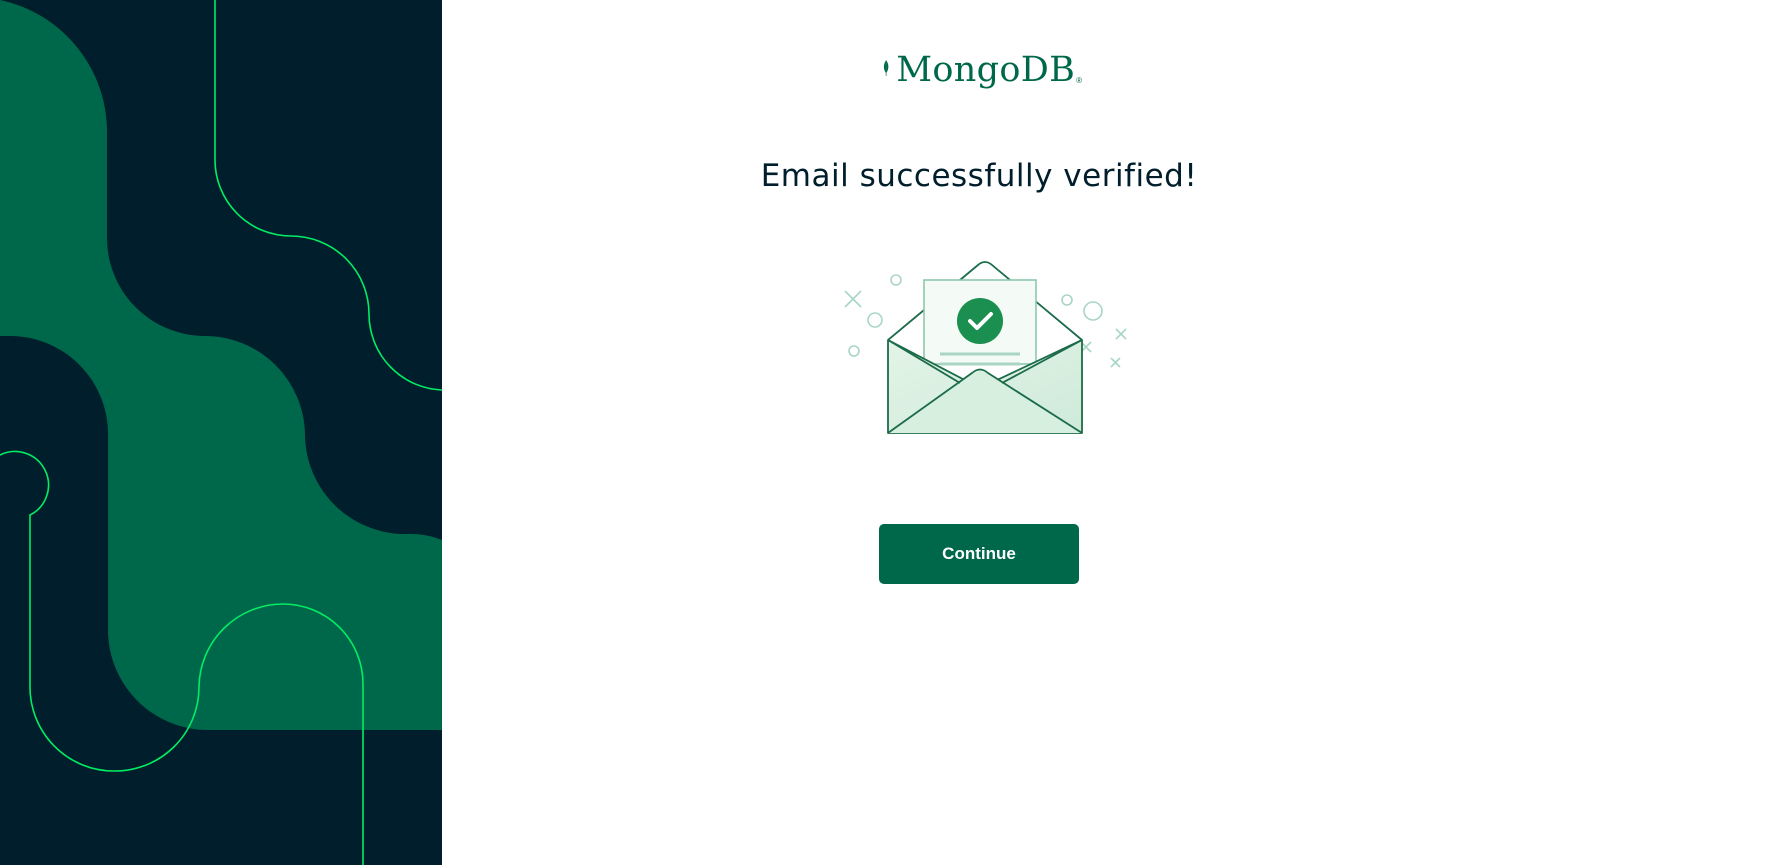 This screenshot has width=1785, height=865. Describe the element at coordinates (979, 554) in the screenshot. I see `continue-button: Continue` at that location.